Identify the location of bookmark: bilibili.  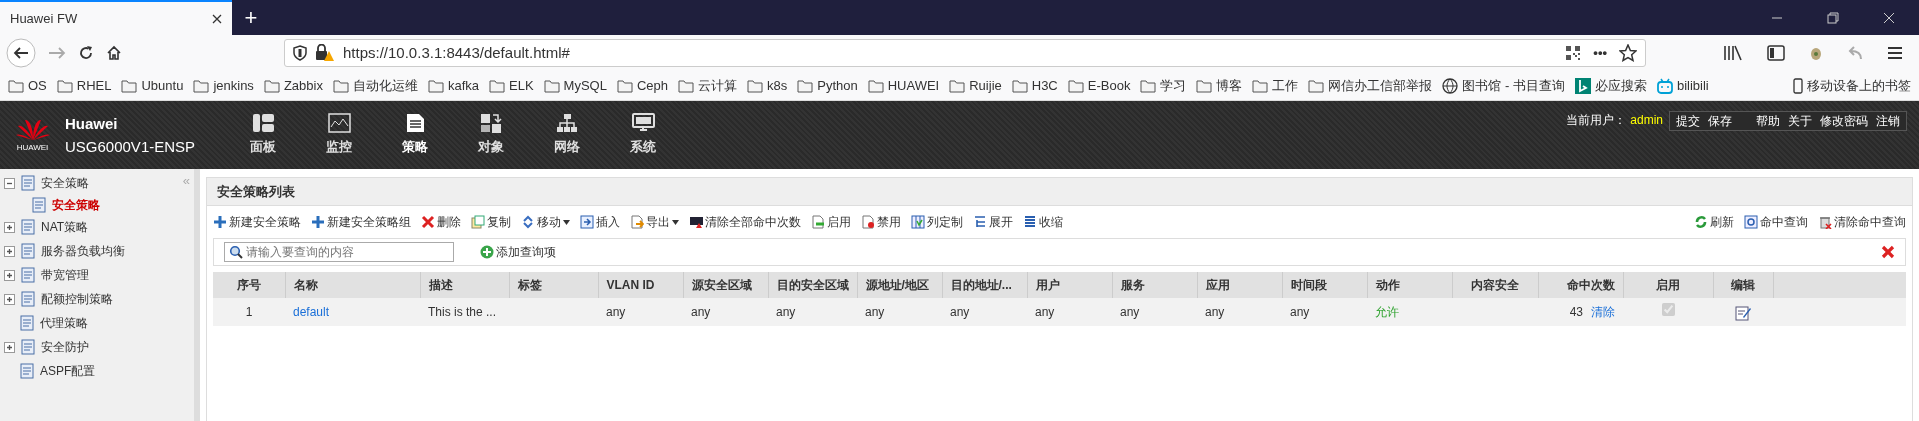
(1682, 85).